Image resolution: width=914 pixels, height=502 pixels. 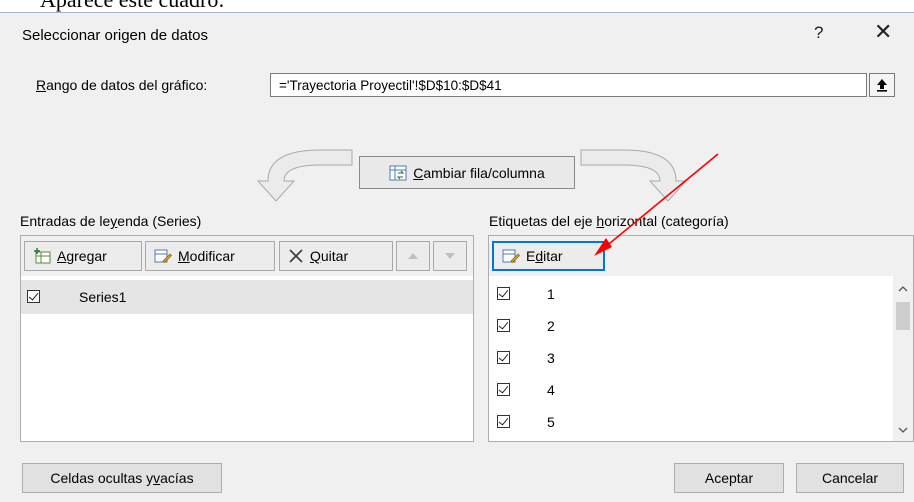 What do you see at coordinates (656, 204) in the screenshot?
I see `annotation-arrow-icon` at bounding box center [656, 204].